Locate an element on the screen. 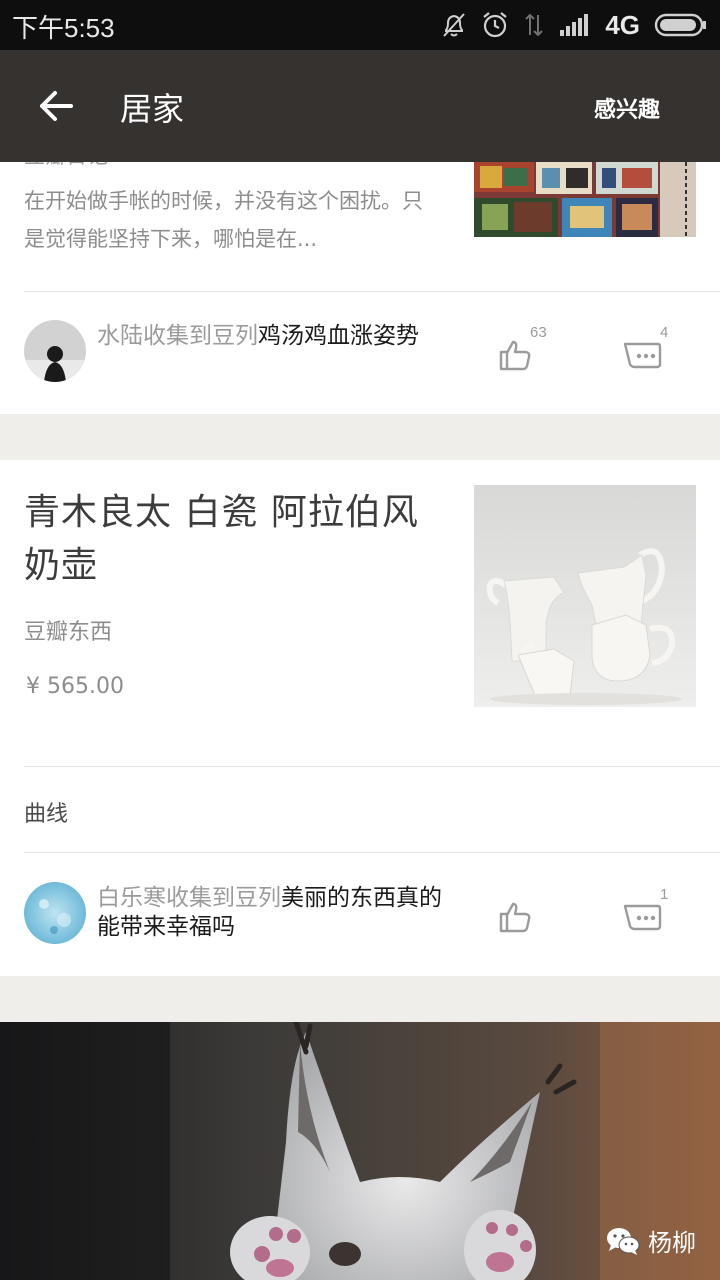 The height and width of the screenshot is (1280, 720). collector-name: 白乐寒 is located at coordinates (131, 898).